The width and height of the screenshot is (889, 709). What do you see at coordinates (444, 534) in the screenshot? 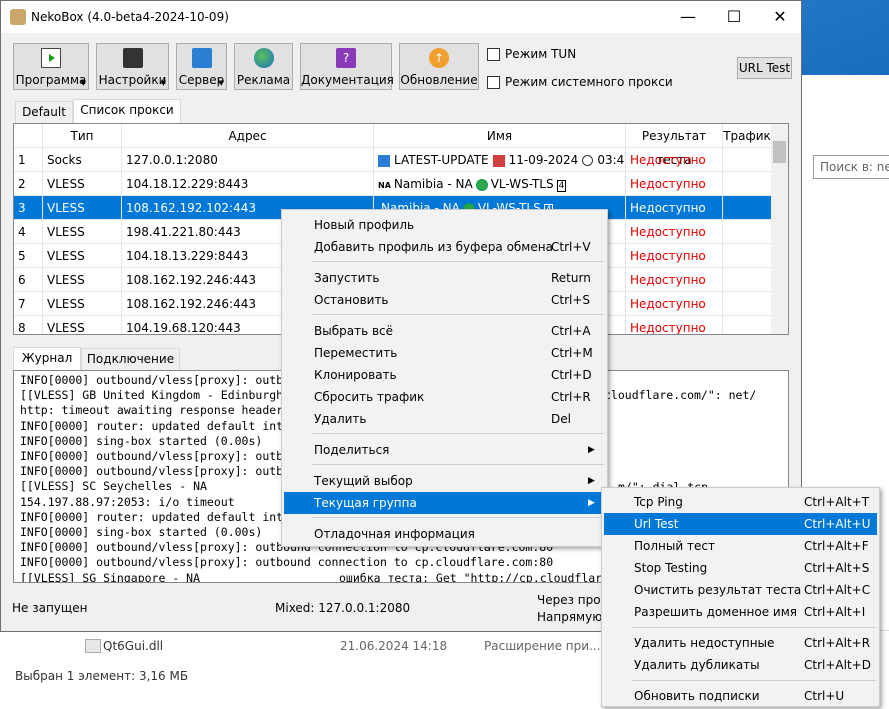
I see `context-menu-item: Отладочная информация` at bounding box center [444, 534].